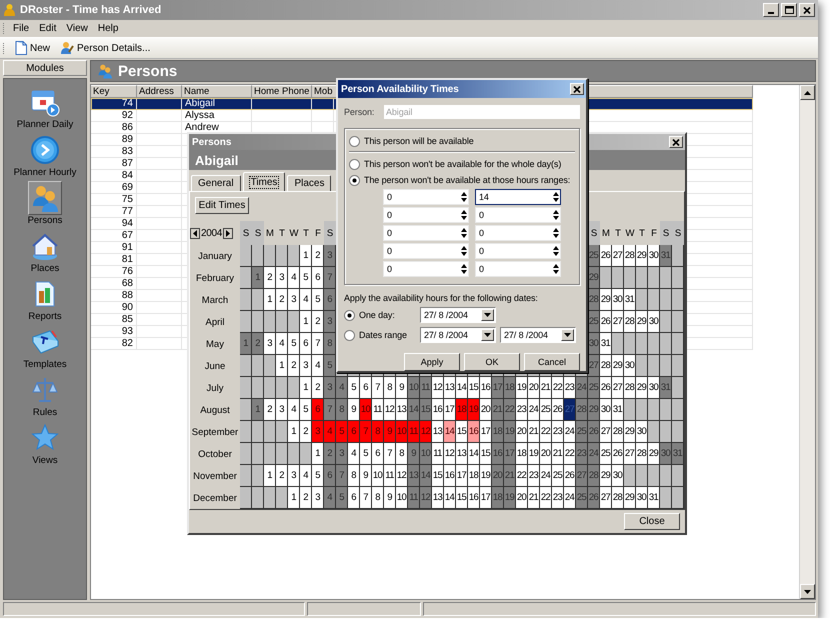 Image resolution: width=834 pixels, height=634 pixels. Describe the element at coordinates (400, 89) in the screenshot. I see `dialog-title: Person Availability Times` at that location.